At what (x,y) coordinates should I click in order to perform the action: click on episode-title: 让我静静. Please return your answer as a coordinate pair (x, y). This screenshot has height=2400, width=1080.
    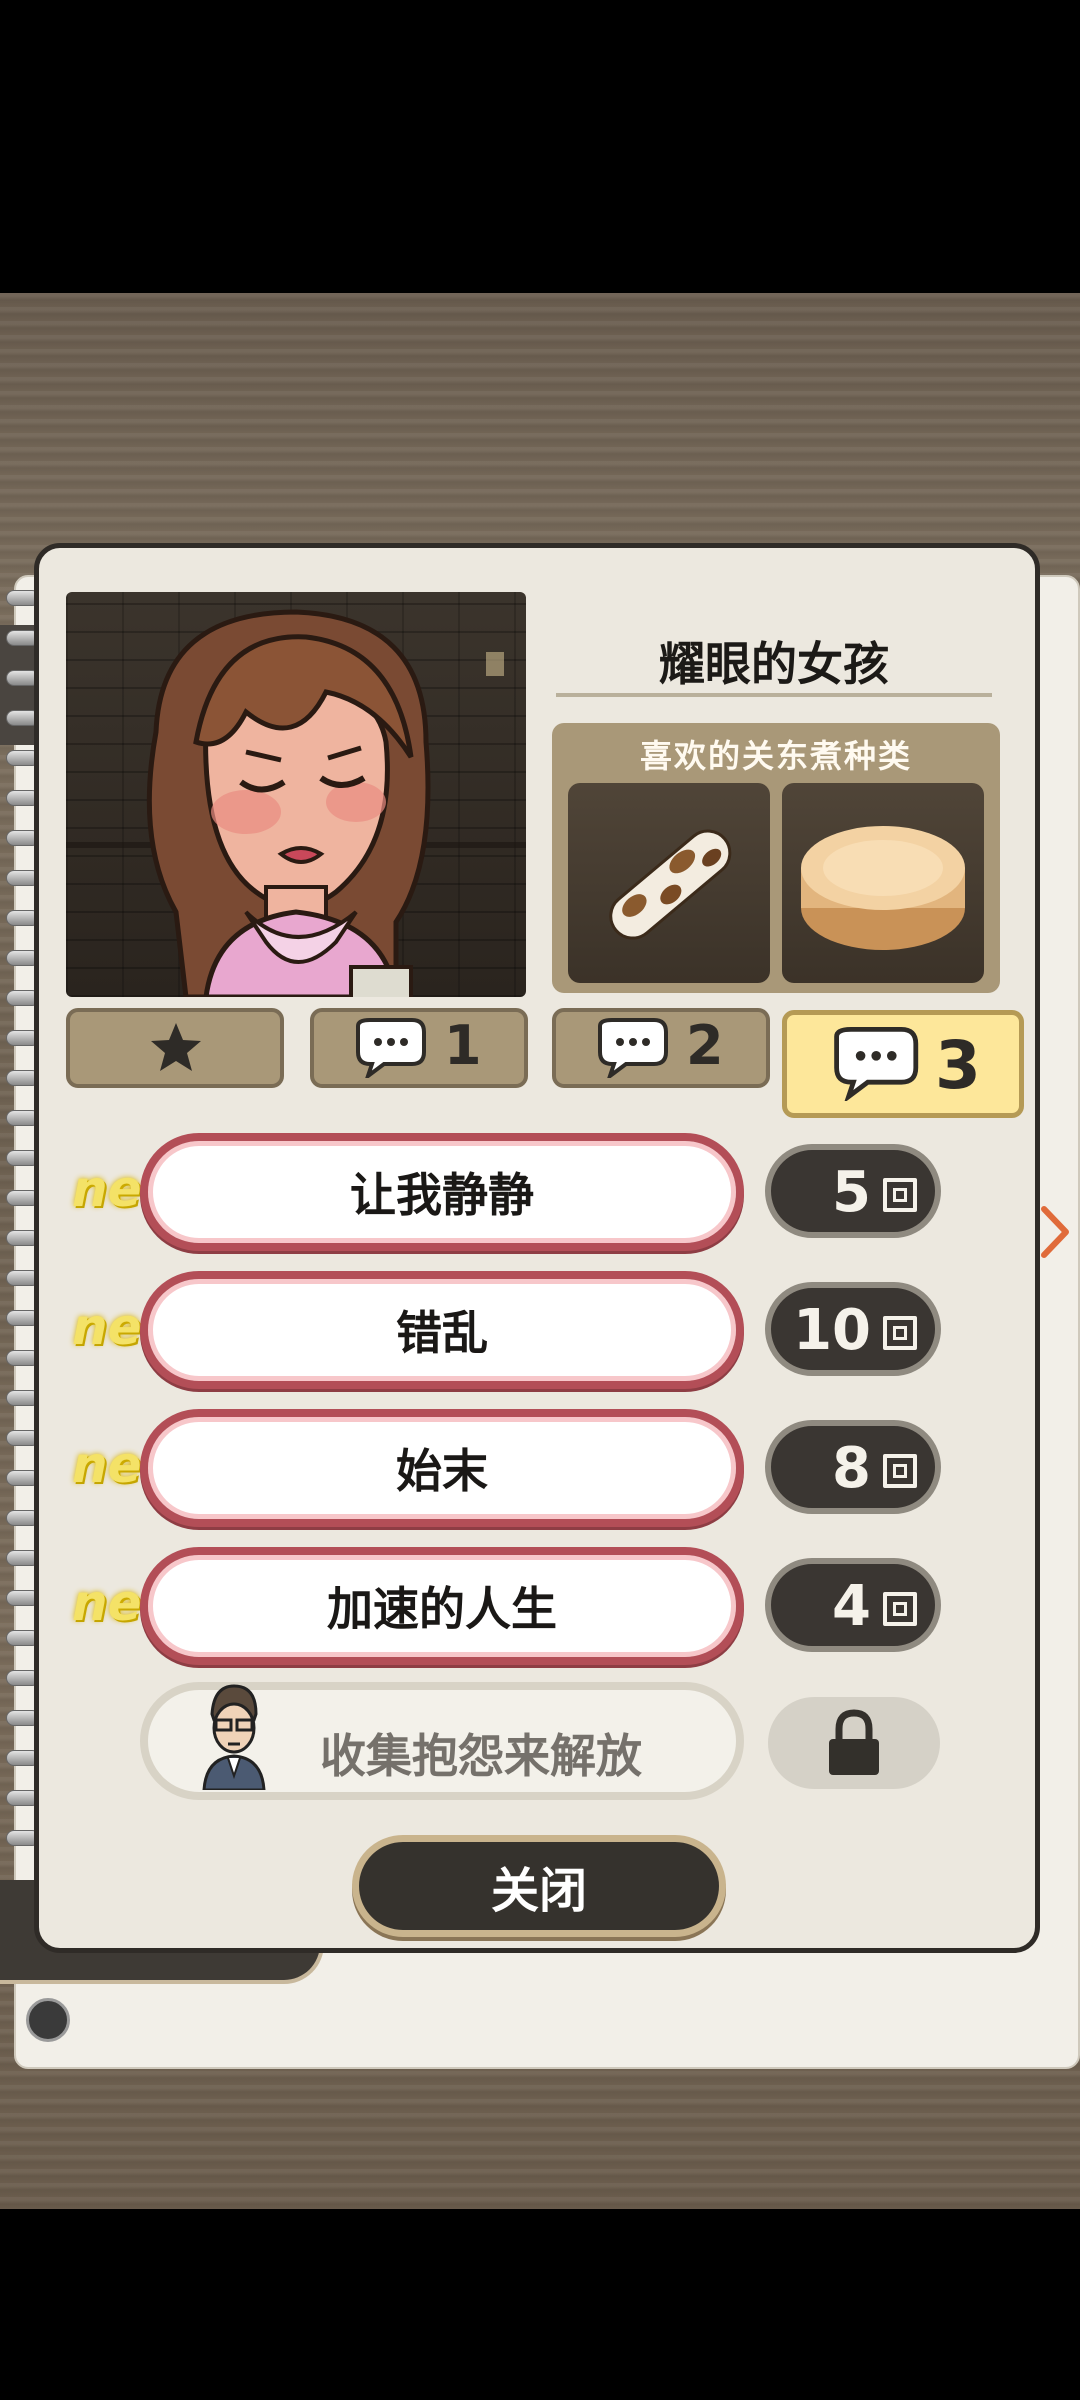
    Looking at the image, I should click on (442, 1195).